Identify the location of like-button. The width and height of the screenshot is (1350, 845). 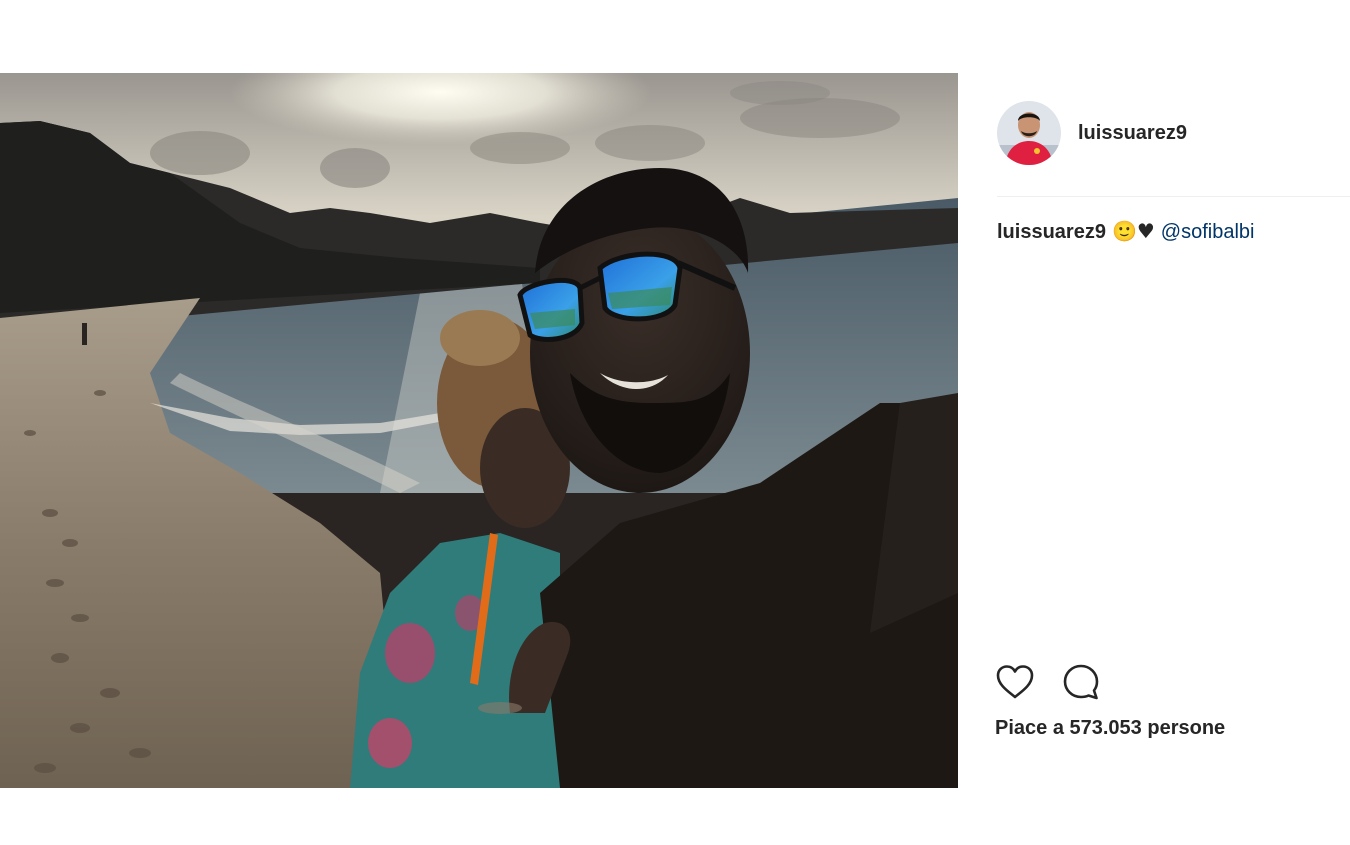
(1015, 682).